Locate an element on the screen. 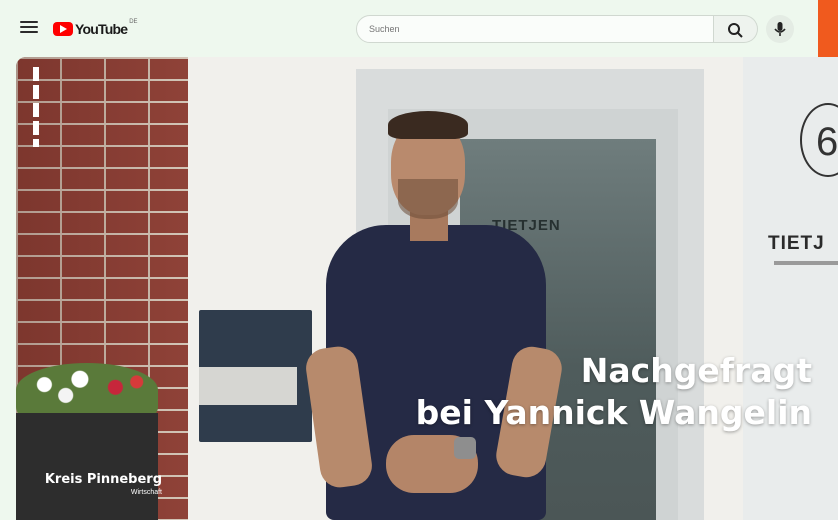 This screenshot has height=520, width=838. headline-line-1: Nachgefragt is located at coordinates (696, 370).